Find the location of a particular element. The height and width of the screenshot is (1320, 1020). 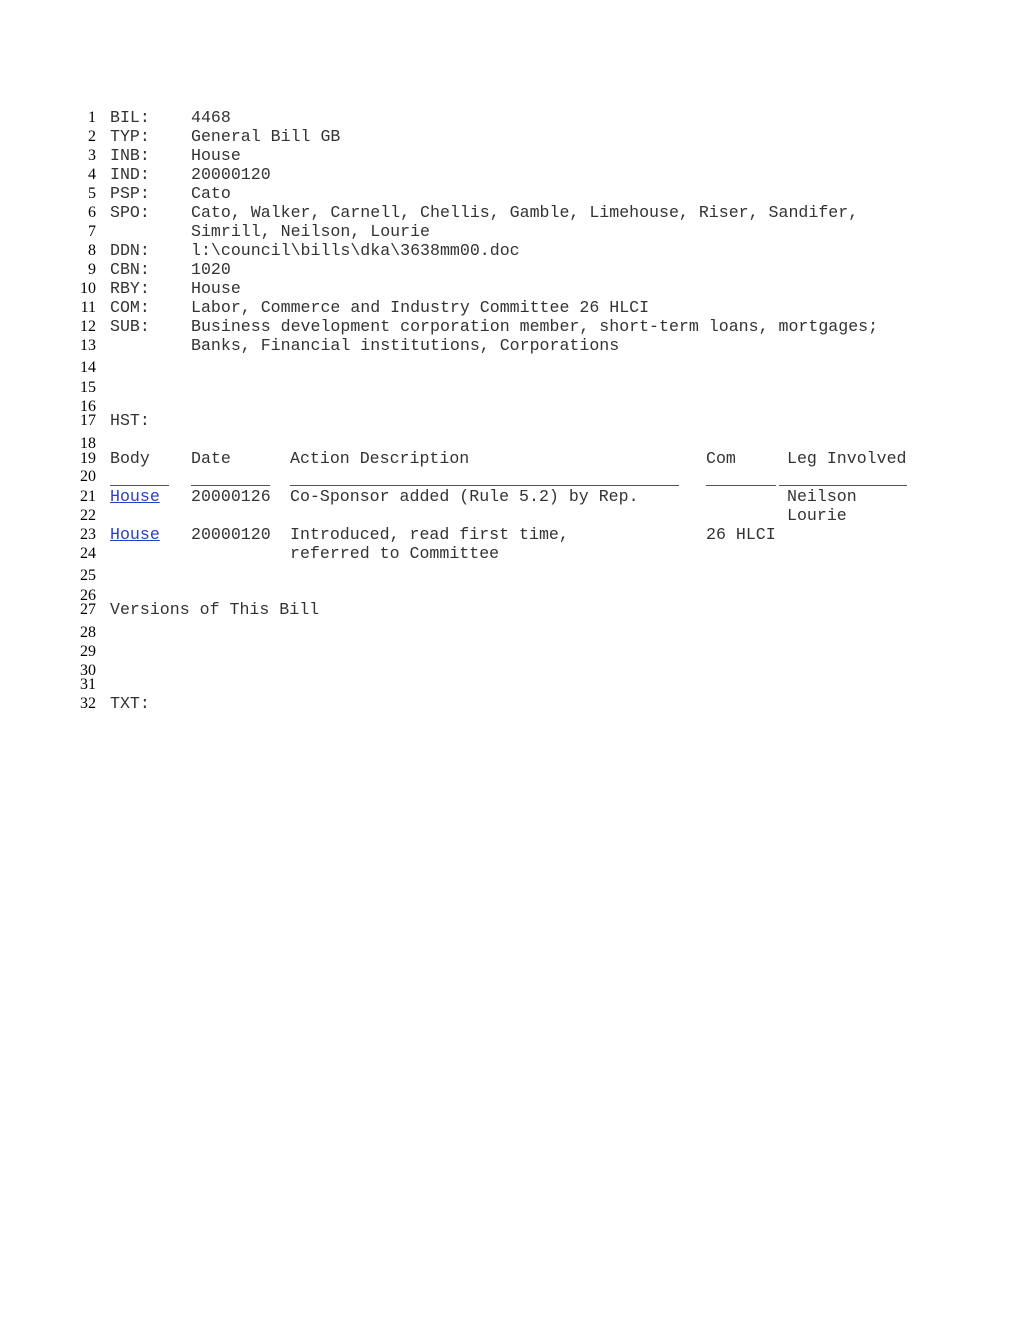

line-number: 12 is located at coordinates (88, 326).